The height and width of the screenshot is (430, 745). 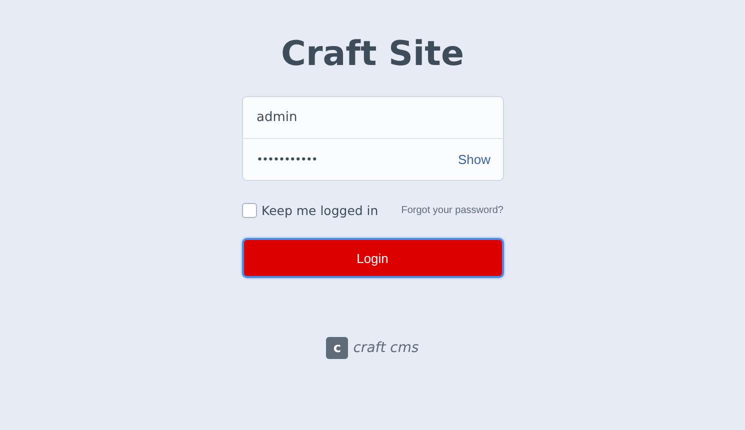 I want to click on login-button: Login, so click(x=373, y=258).